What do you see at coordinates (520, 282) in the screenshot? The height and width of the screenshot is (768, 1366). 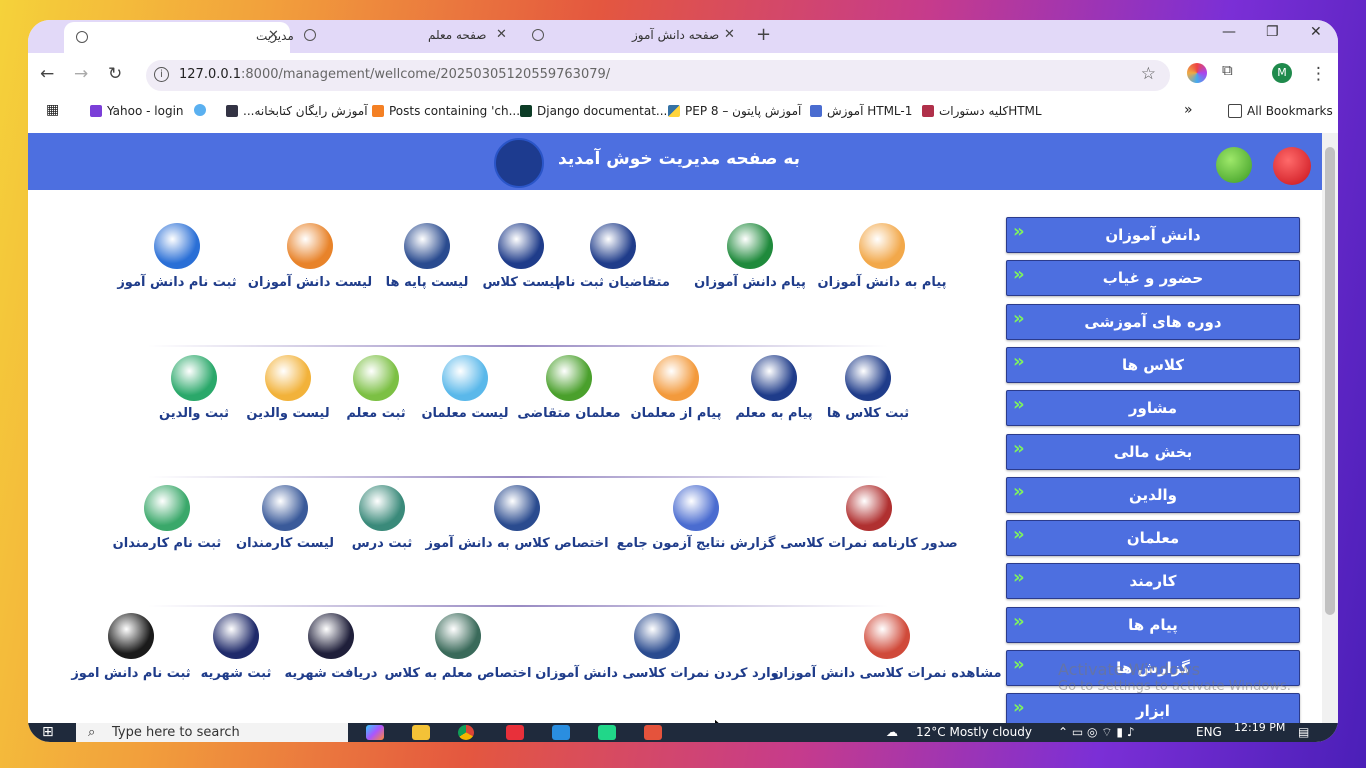 I see `dashboard-item-label: لیست کلاس` at bounding box center [520, 282].